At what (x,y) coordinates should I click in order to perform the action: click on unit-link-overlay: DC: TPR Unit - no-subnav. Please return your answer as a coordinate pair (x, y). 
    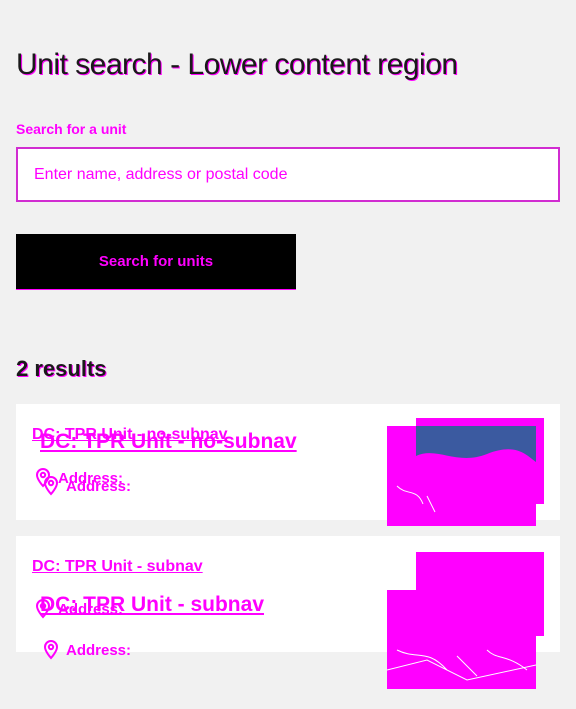
    Looking at the image, I should click on (168, 442).